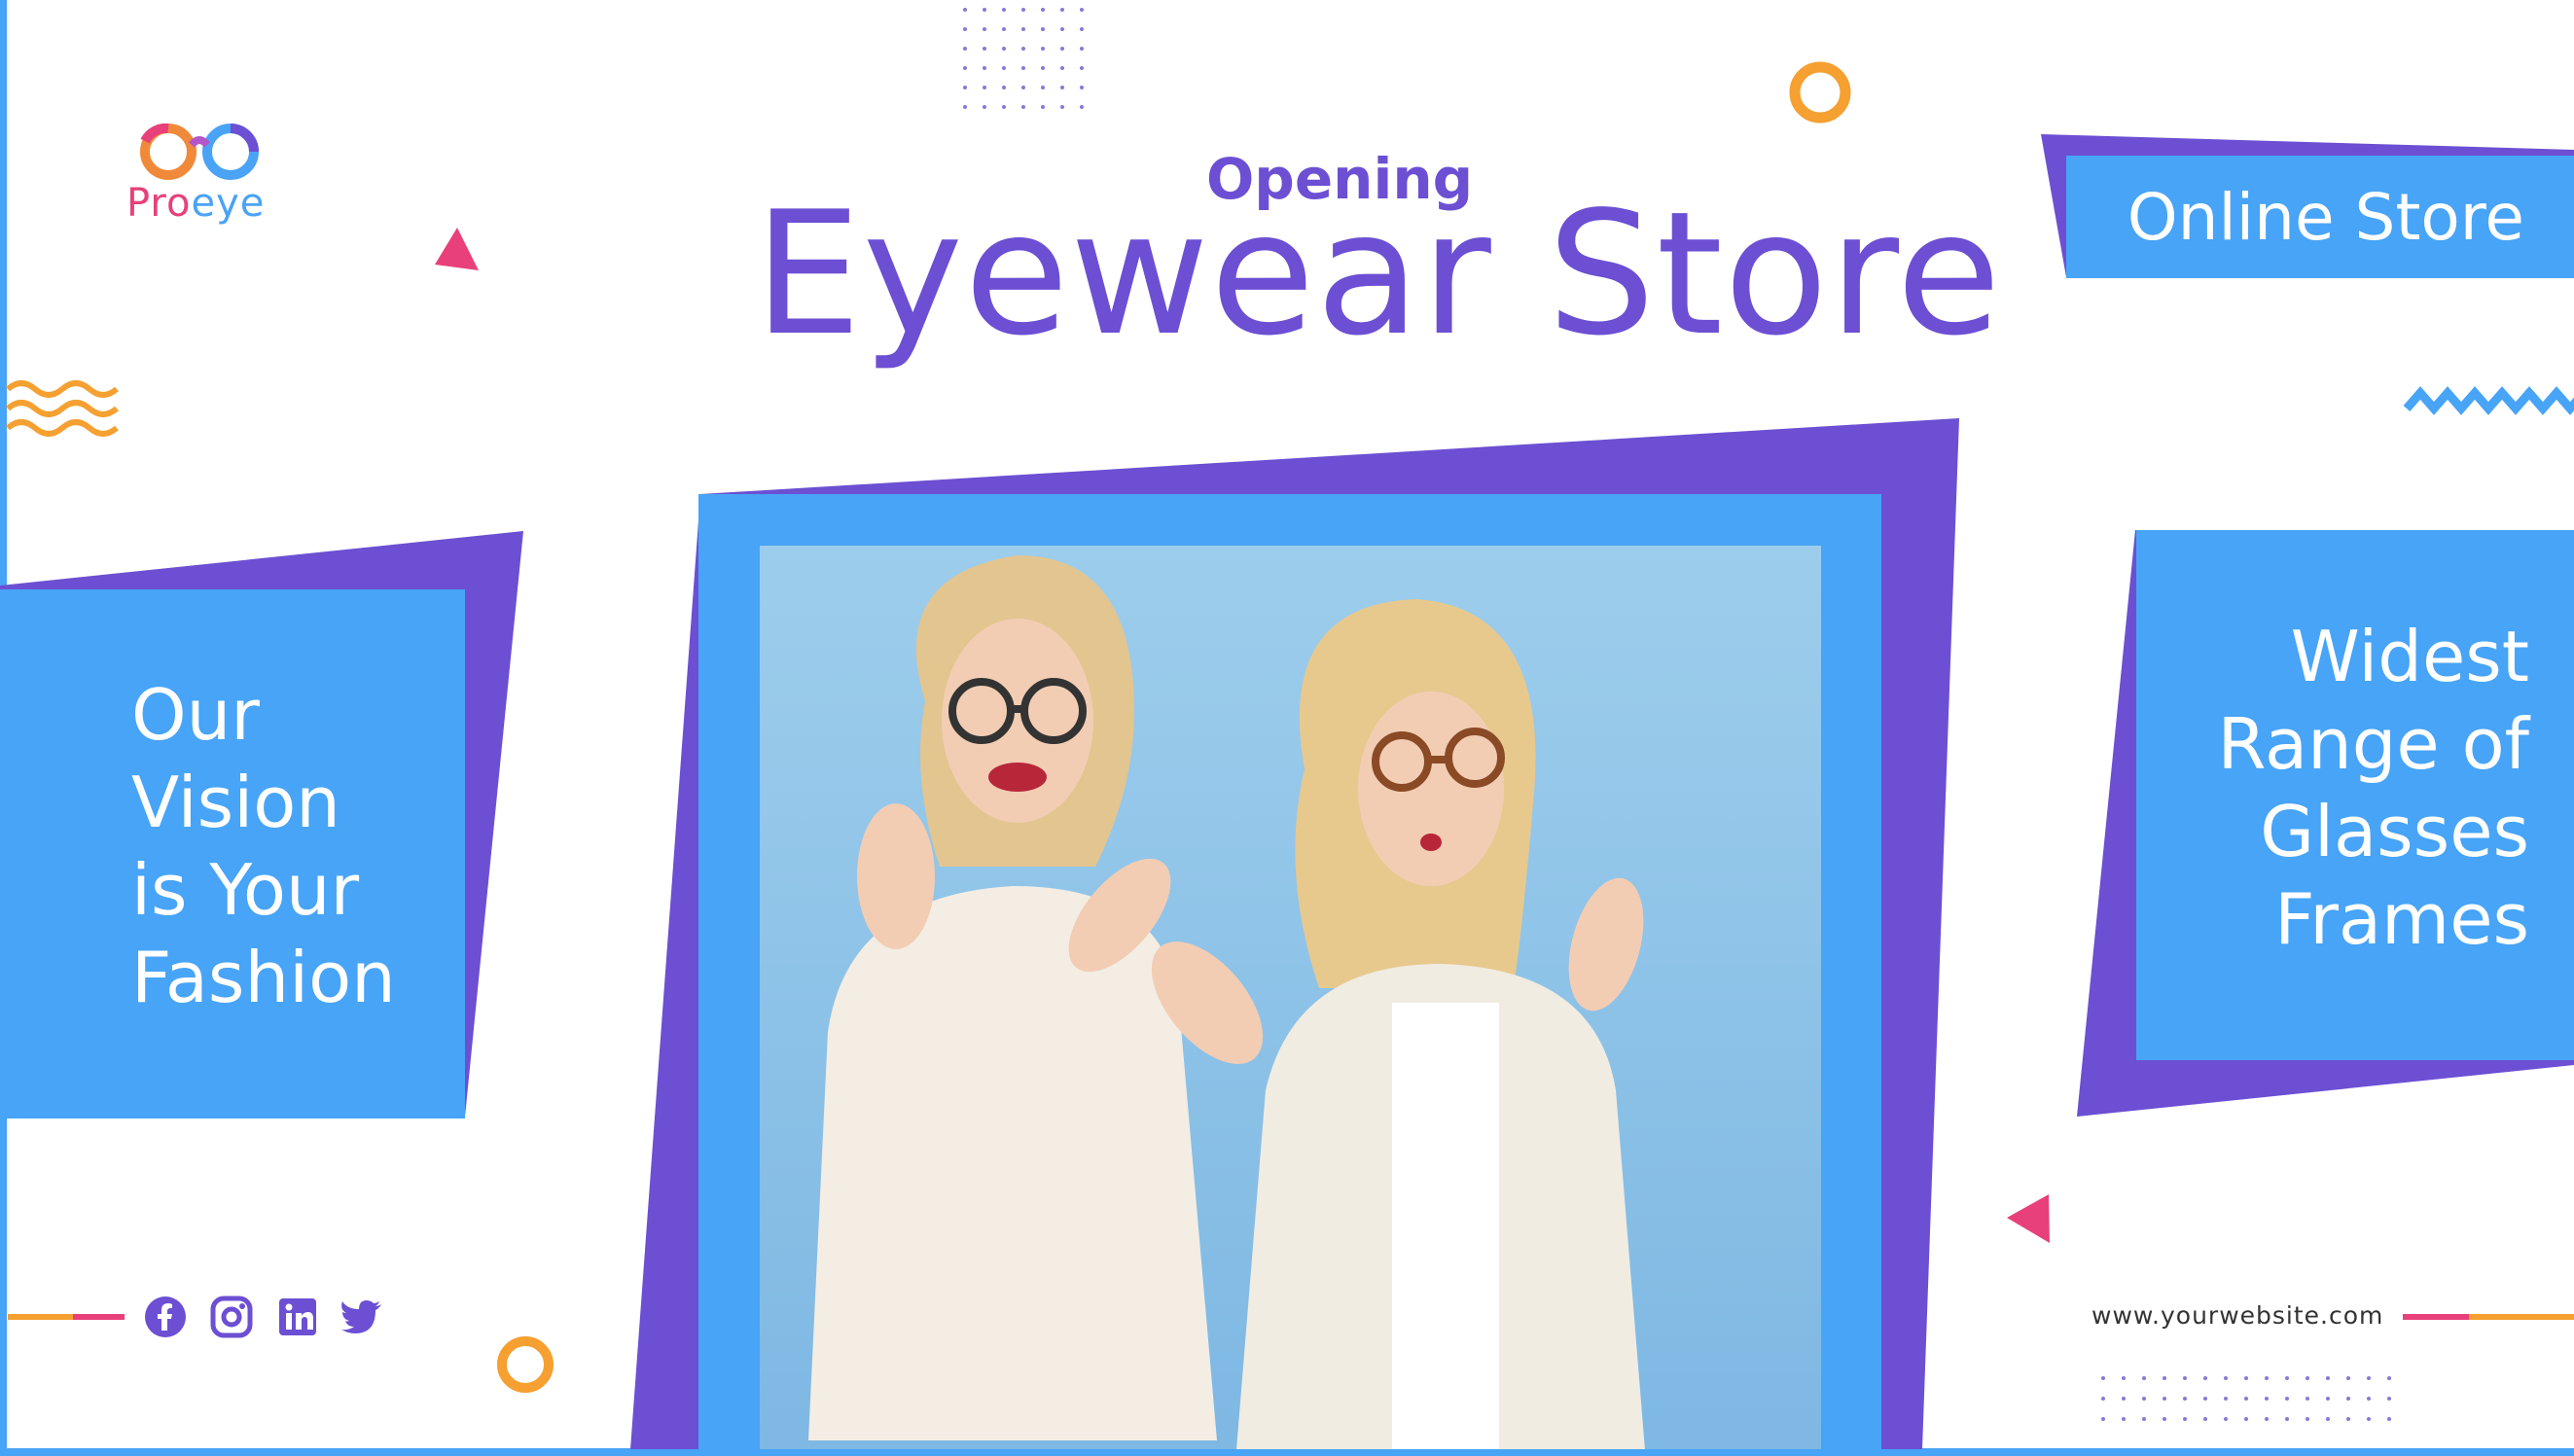 The image size is (2574, 1456). What do you see at coordinates (296, 846) in the screenshot?
I see `vision-tagline: Our Vision is Your Fashion` at bounding box center [296, 846].